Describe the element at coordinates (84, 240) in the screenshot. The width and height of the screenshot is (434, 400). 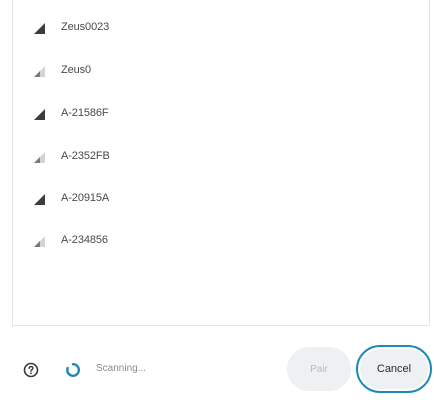
I see `device-name: A-234856` at that location.